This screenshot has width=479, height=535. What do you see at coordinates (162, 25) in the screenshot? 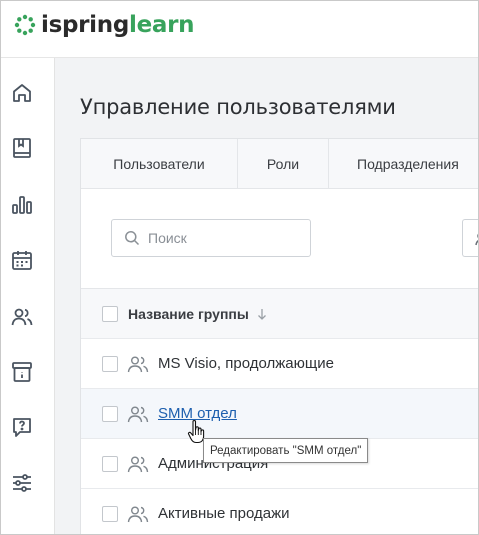
I see `brand-name-part2: learn` at bounding box center [162, 25].